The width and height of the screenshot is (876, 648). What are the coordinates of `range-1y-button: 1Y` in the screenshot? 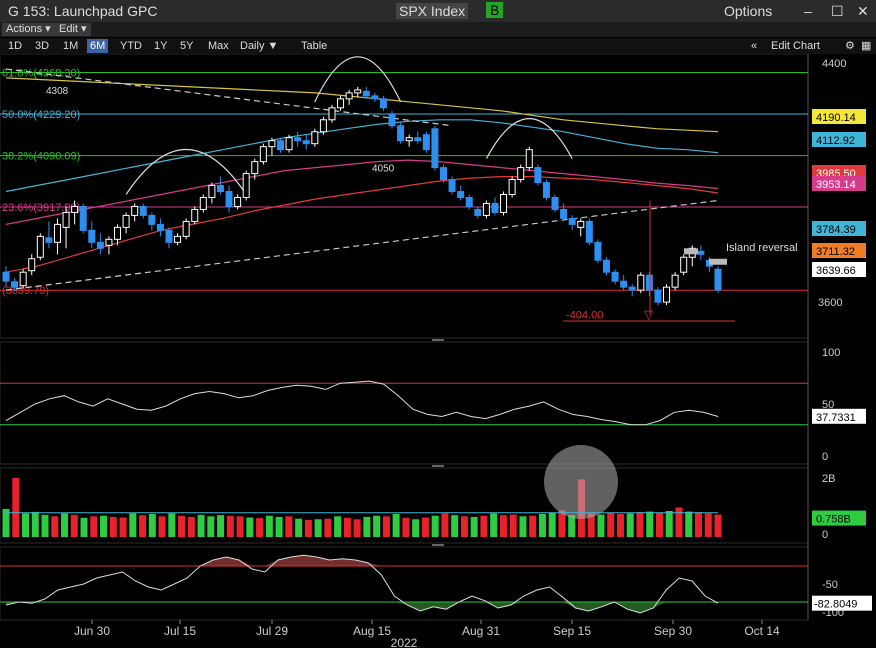 It's located at (160, 46).